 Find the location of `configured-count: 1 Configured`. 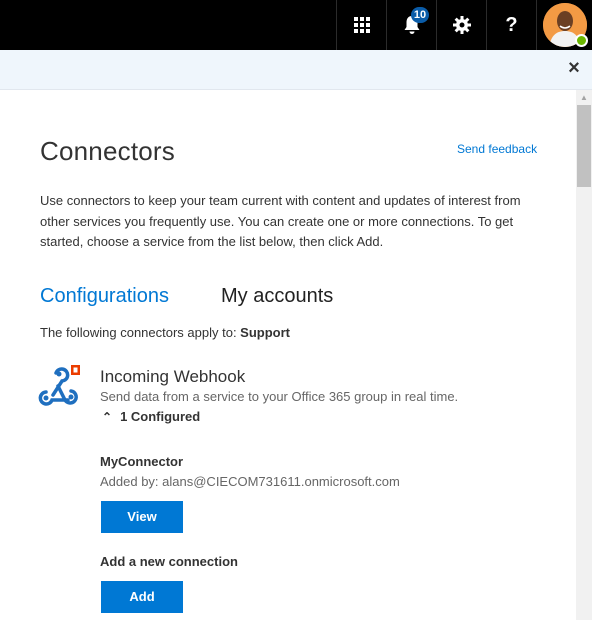

configured-count: 1 Configured is located at coordinates (160, 416).